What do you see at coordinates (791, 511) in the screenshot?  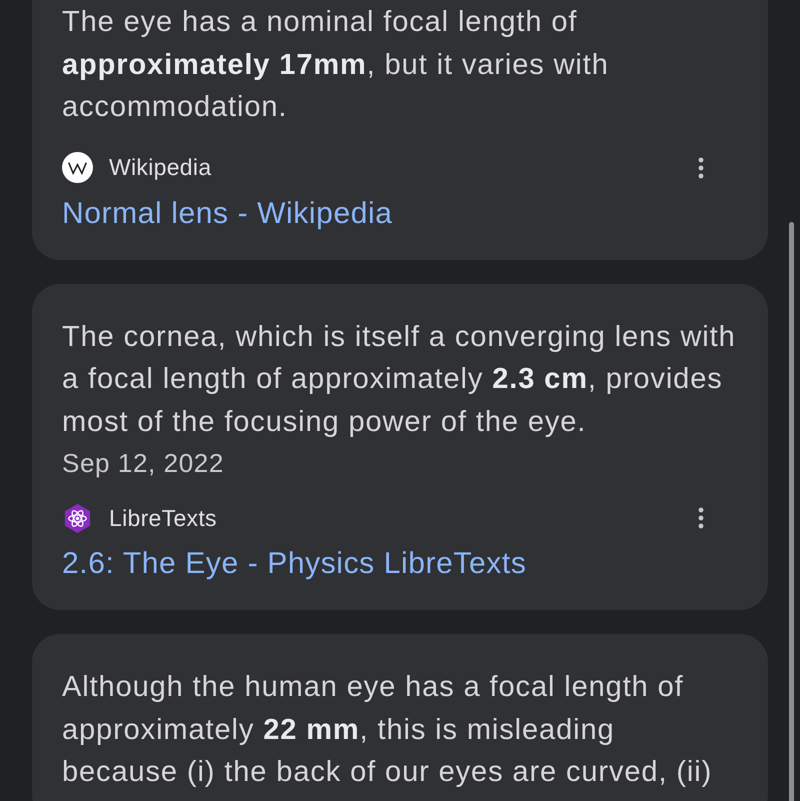 I see `scrollbar` at bounding box center [791, 511].